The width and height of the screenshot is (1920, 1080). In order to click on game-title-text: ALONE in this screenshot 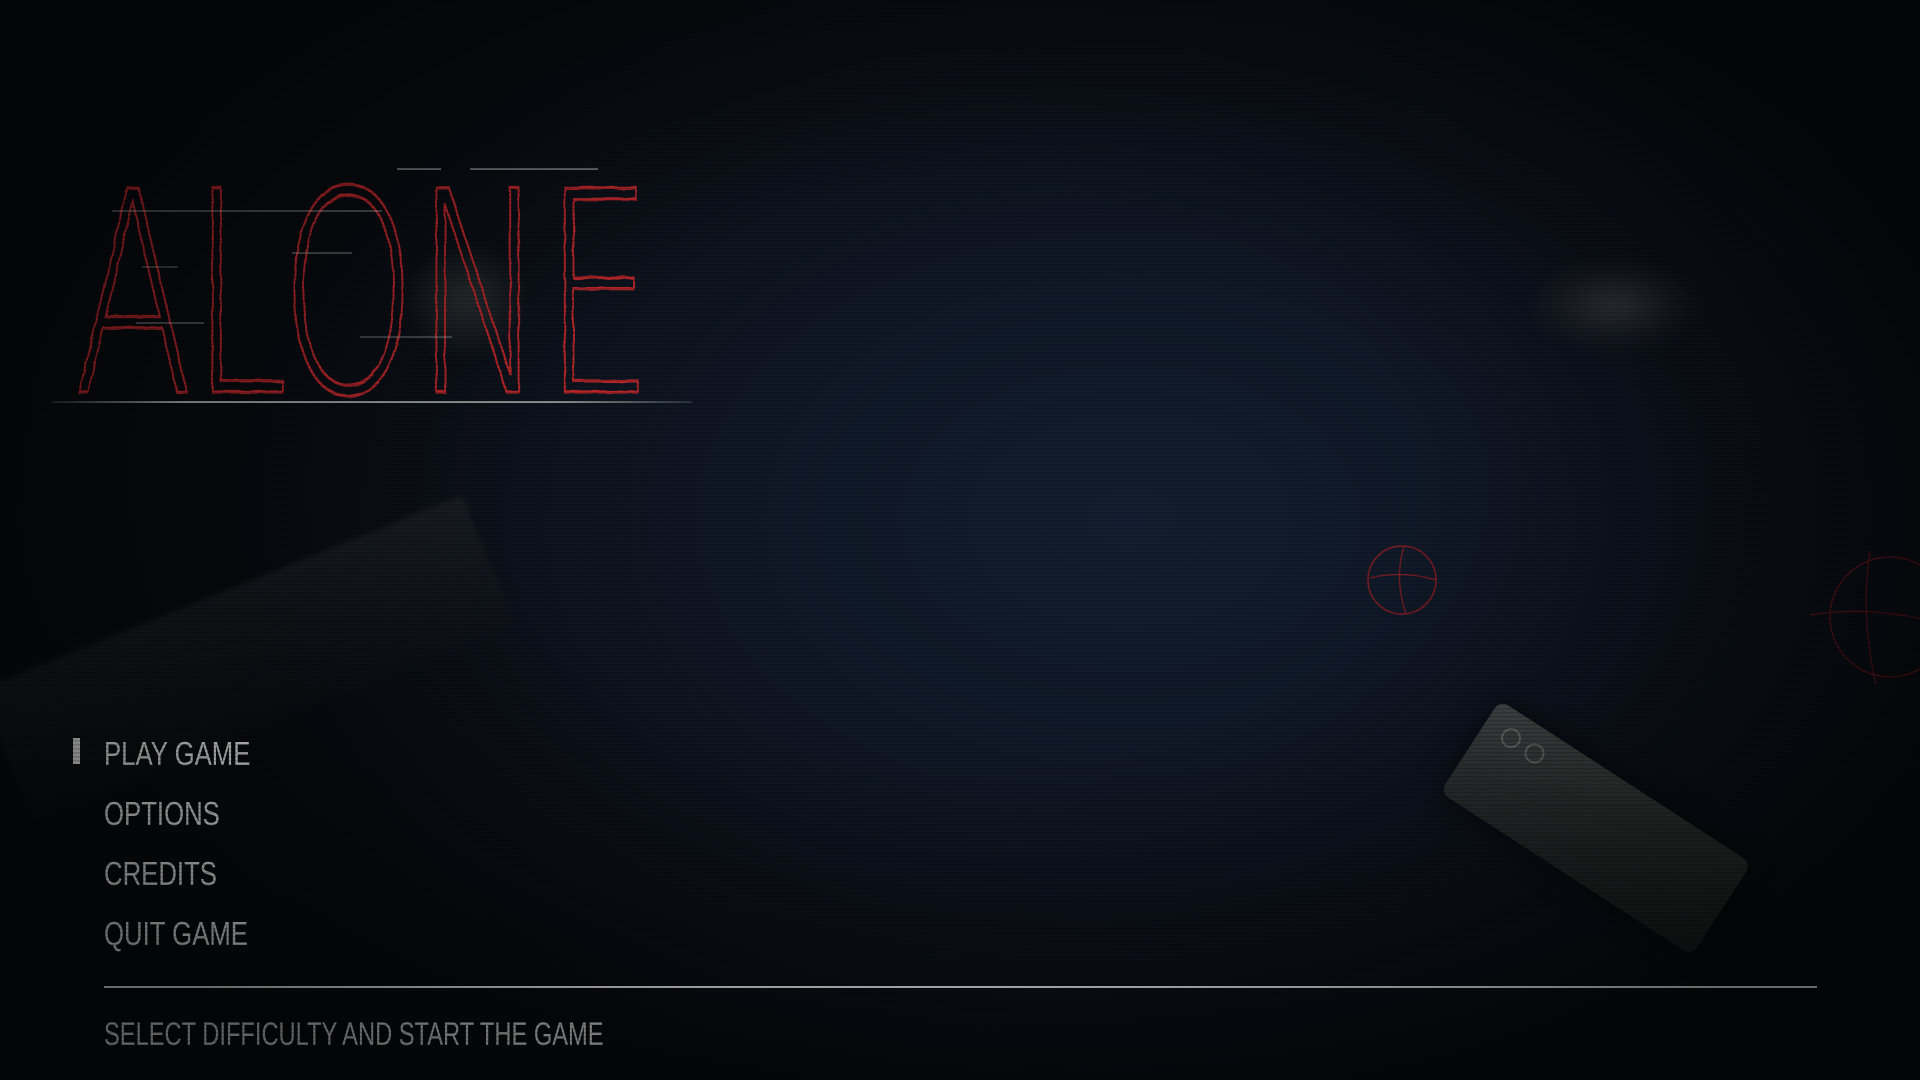, I will do `click(363, 285)`.